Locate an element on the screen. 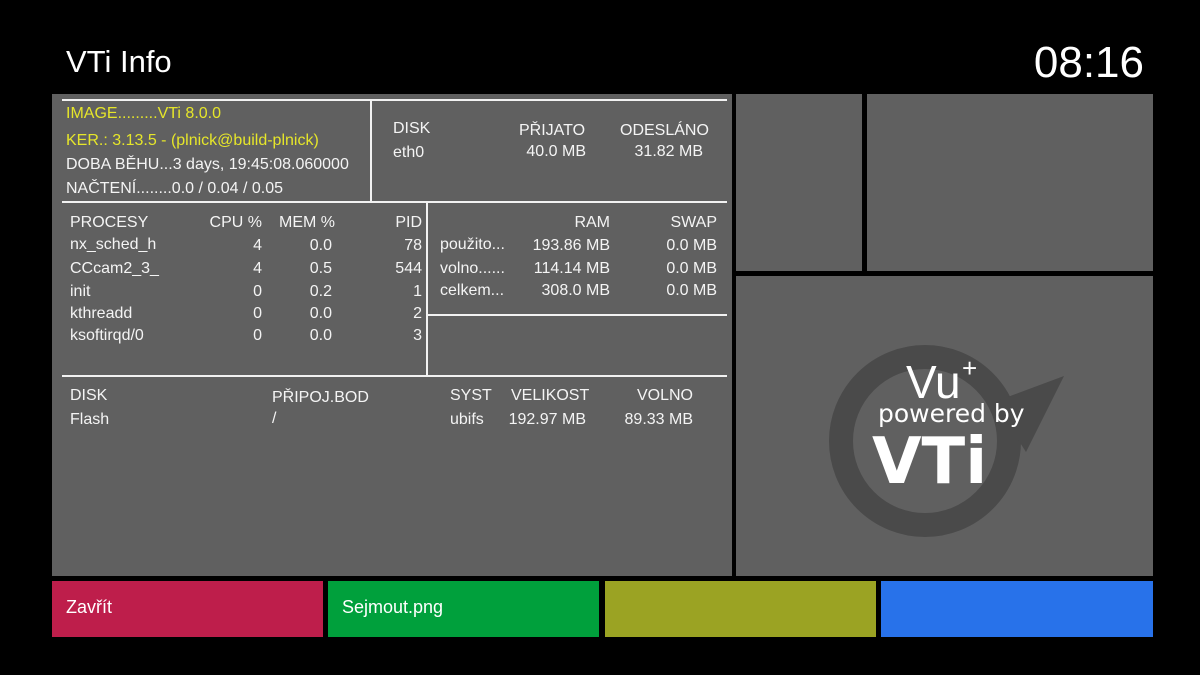 Image resolution: width=1200 pixels, height=675 pixels. preview-panel-small is located at coordinates (799, 182).